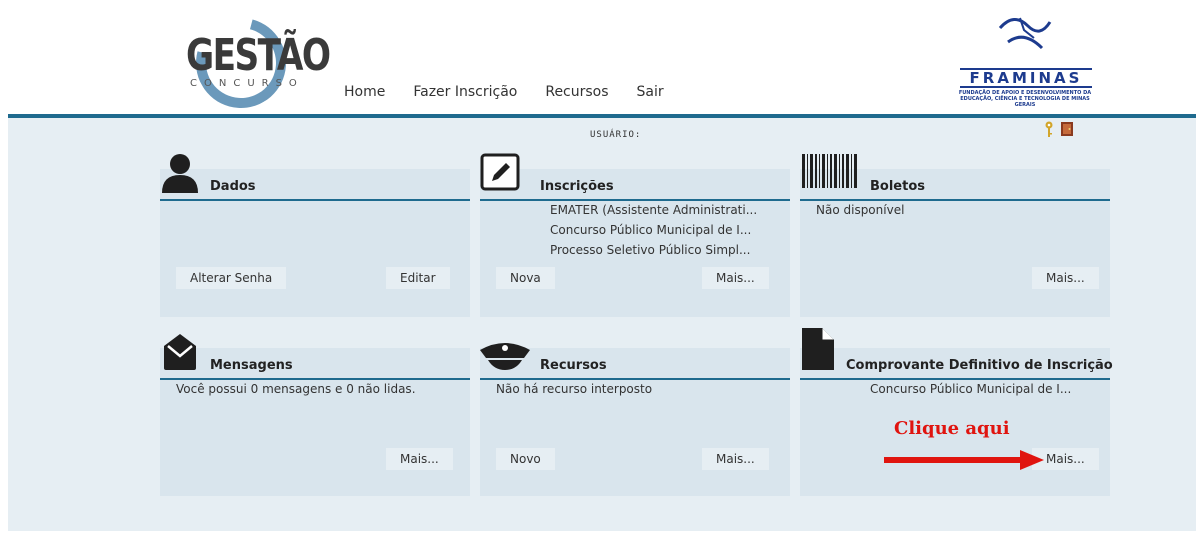 This screenshot has height=533, width=1196. Describe the element at coordinates (576, 92) in the screenshot. I see `nav-recursos: Recursos` at that location.